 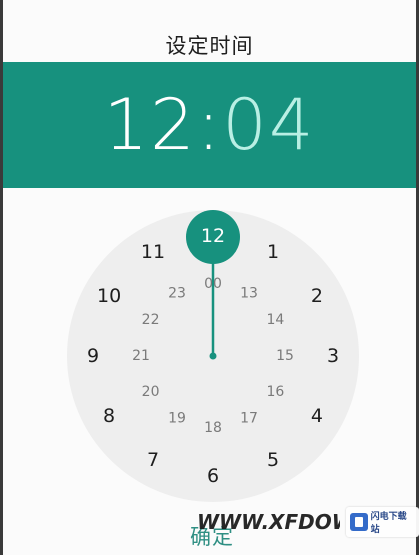 What do you see at coordinates (317, 416) in the screenshot?
I see `hour-outer-4: 4` at bounding box center [317, 416].